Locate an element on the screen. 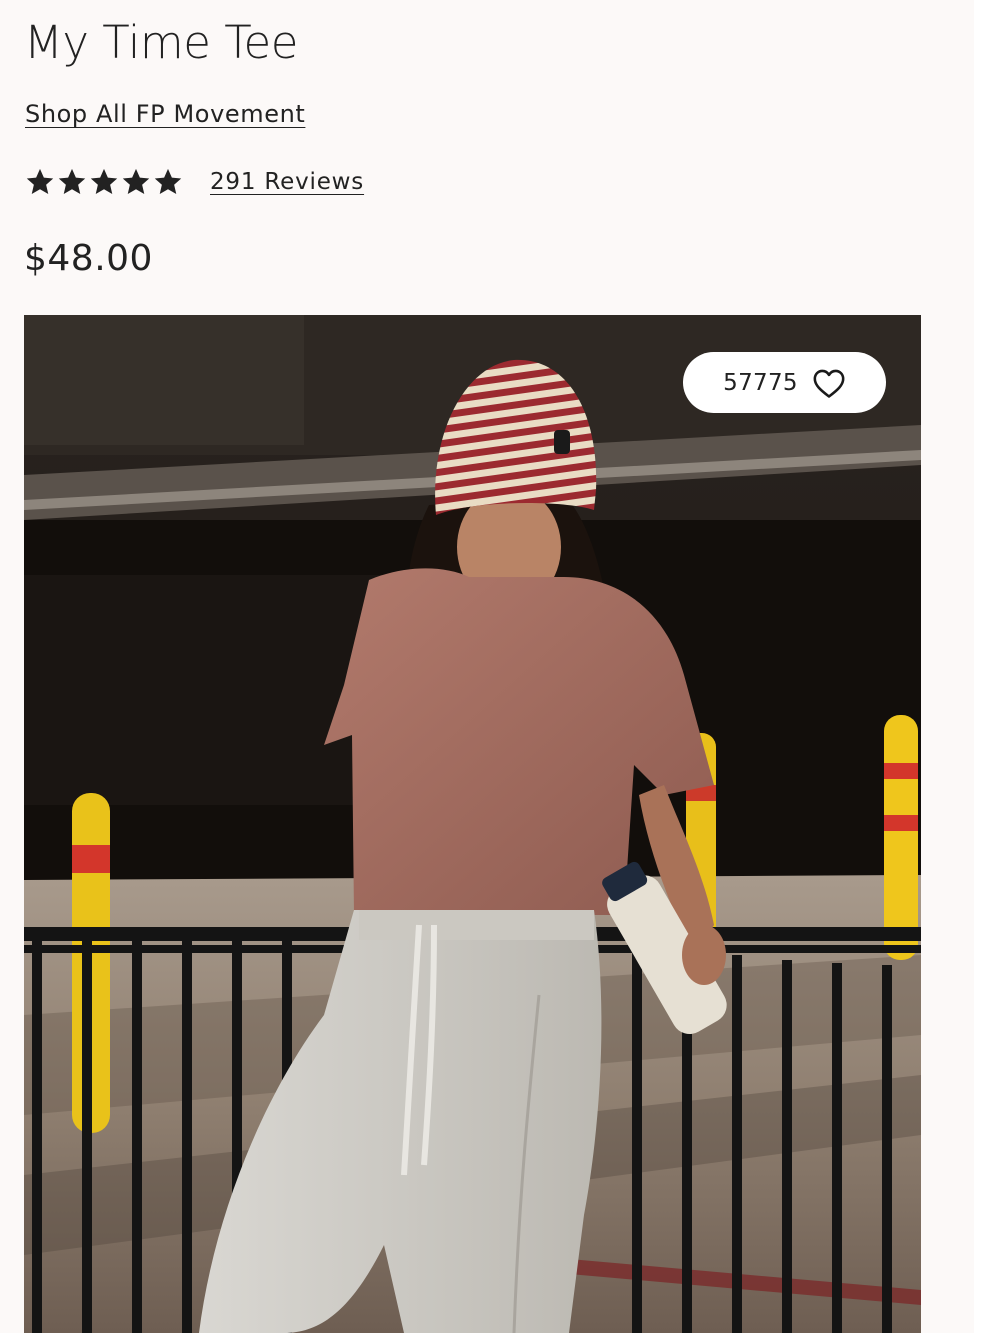 This screenshot has width=1000, height=1333. favorite-button: 57775 is located at coordinates (784, 382).